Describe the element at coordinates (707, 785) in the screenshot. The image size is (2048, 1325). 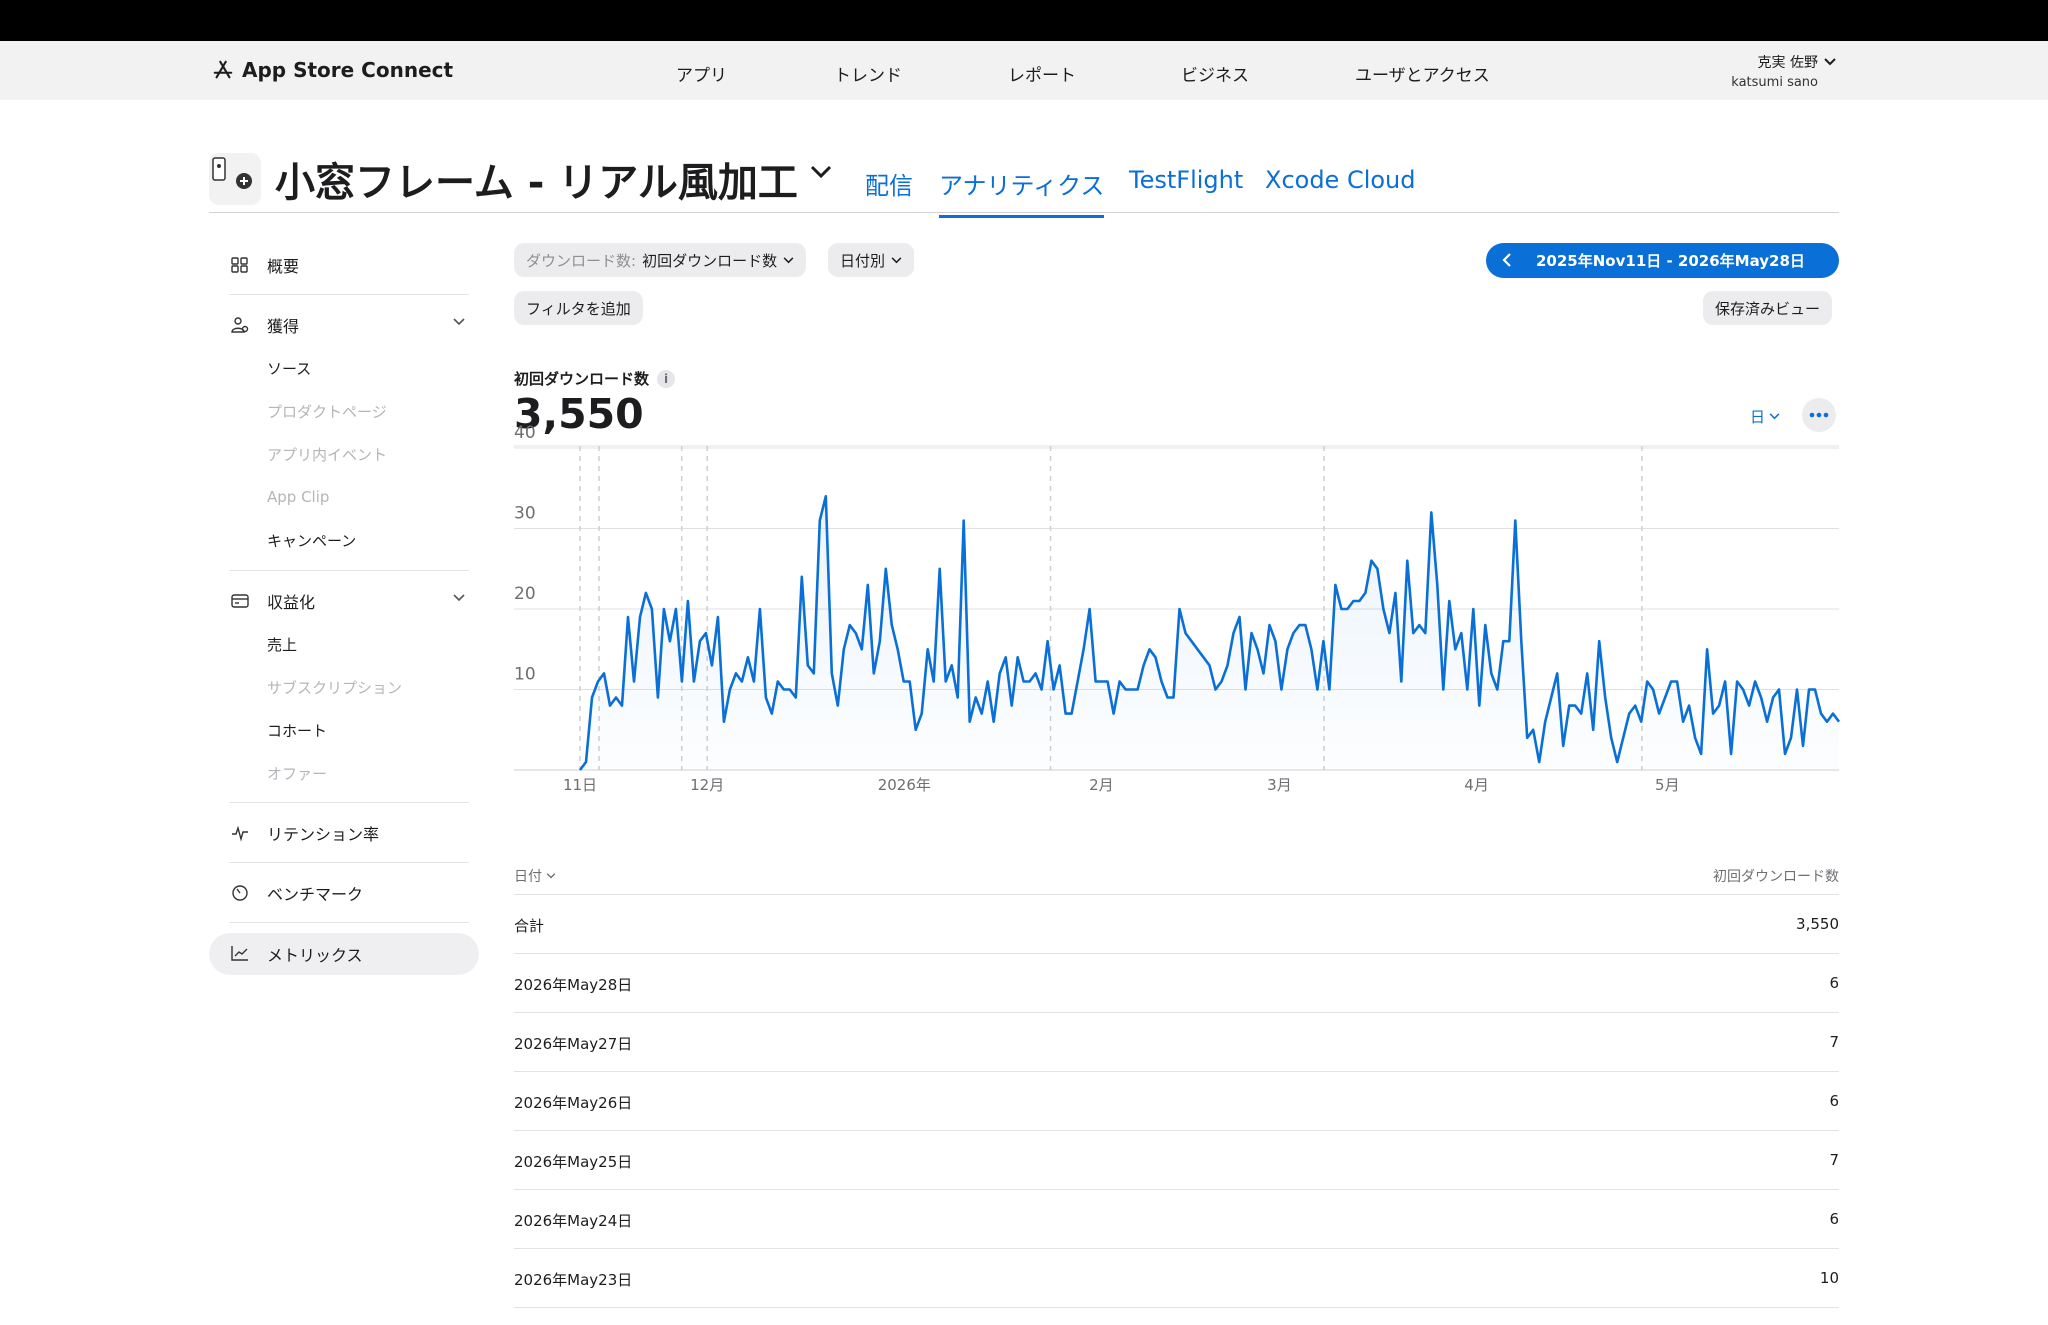
I see `x-tick-label: 12月` at that location.